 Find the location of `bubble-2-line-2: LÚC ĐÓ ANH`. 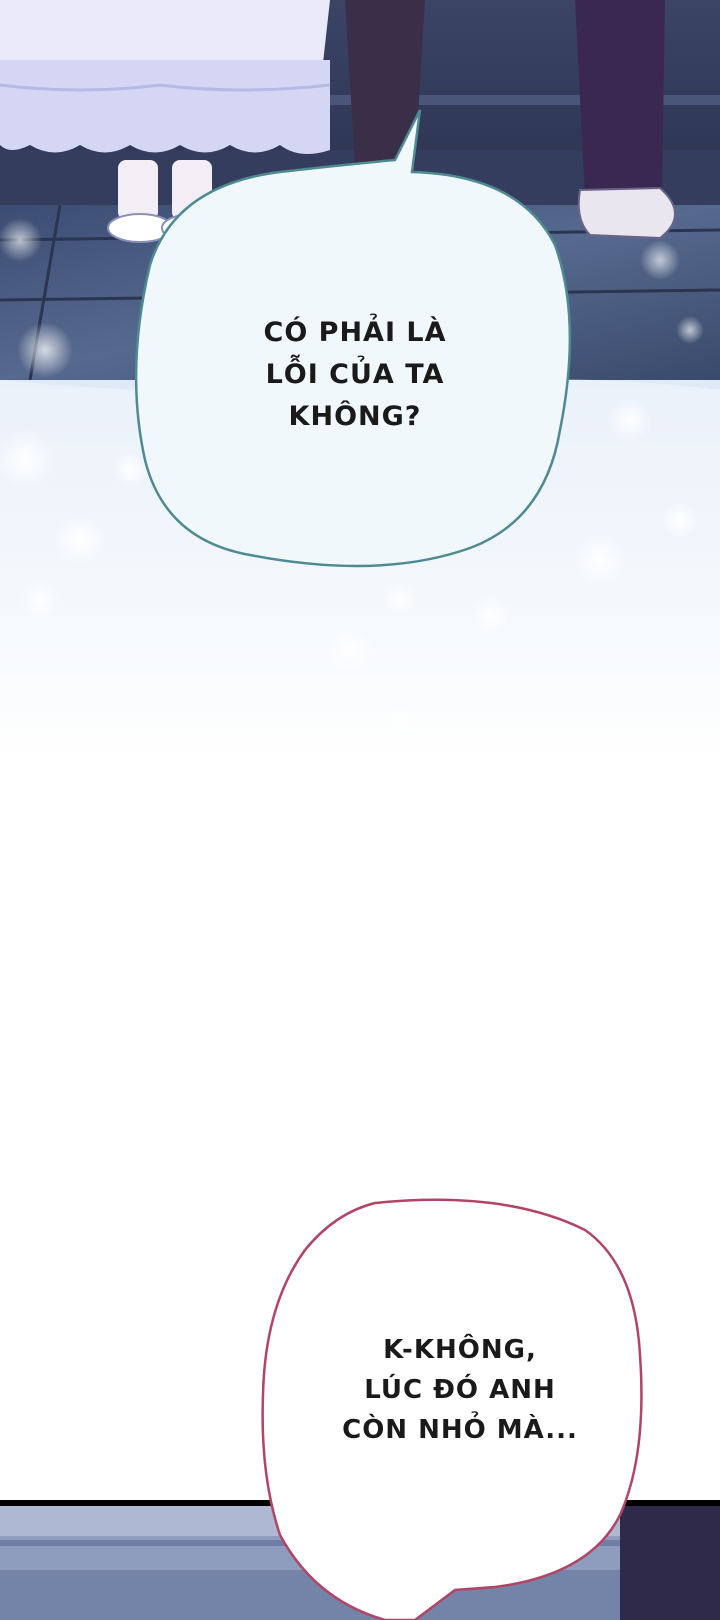

bubble-2-line-2: LÚC ĐÓ ANH is located at coordinates (460, 1389).